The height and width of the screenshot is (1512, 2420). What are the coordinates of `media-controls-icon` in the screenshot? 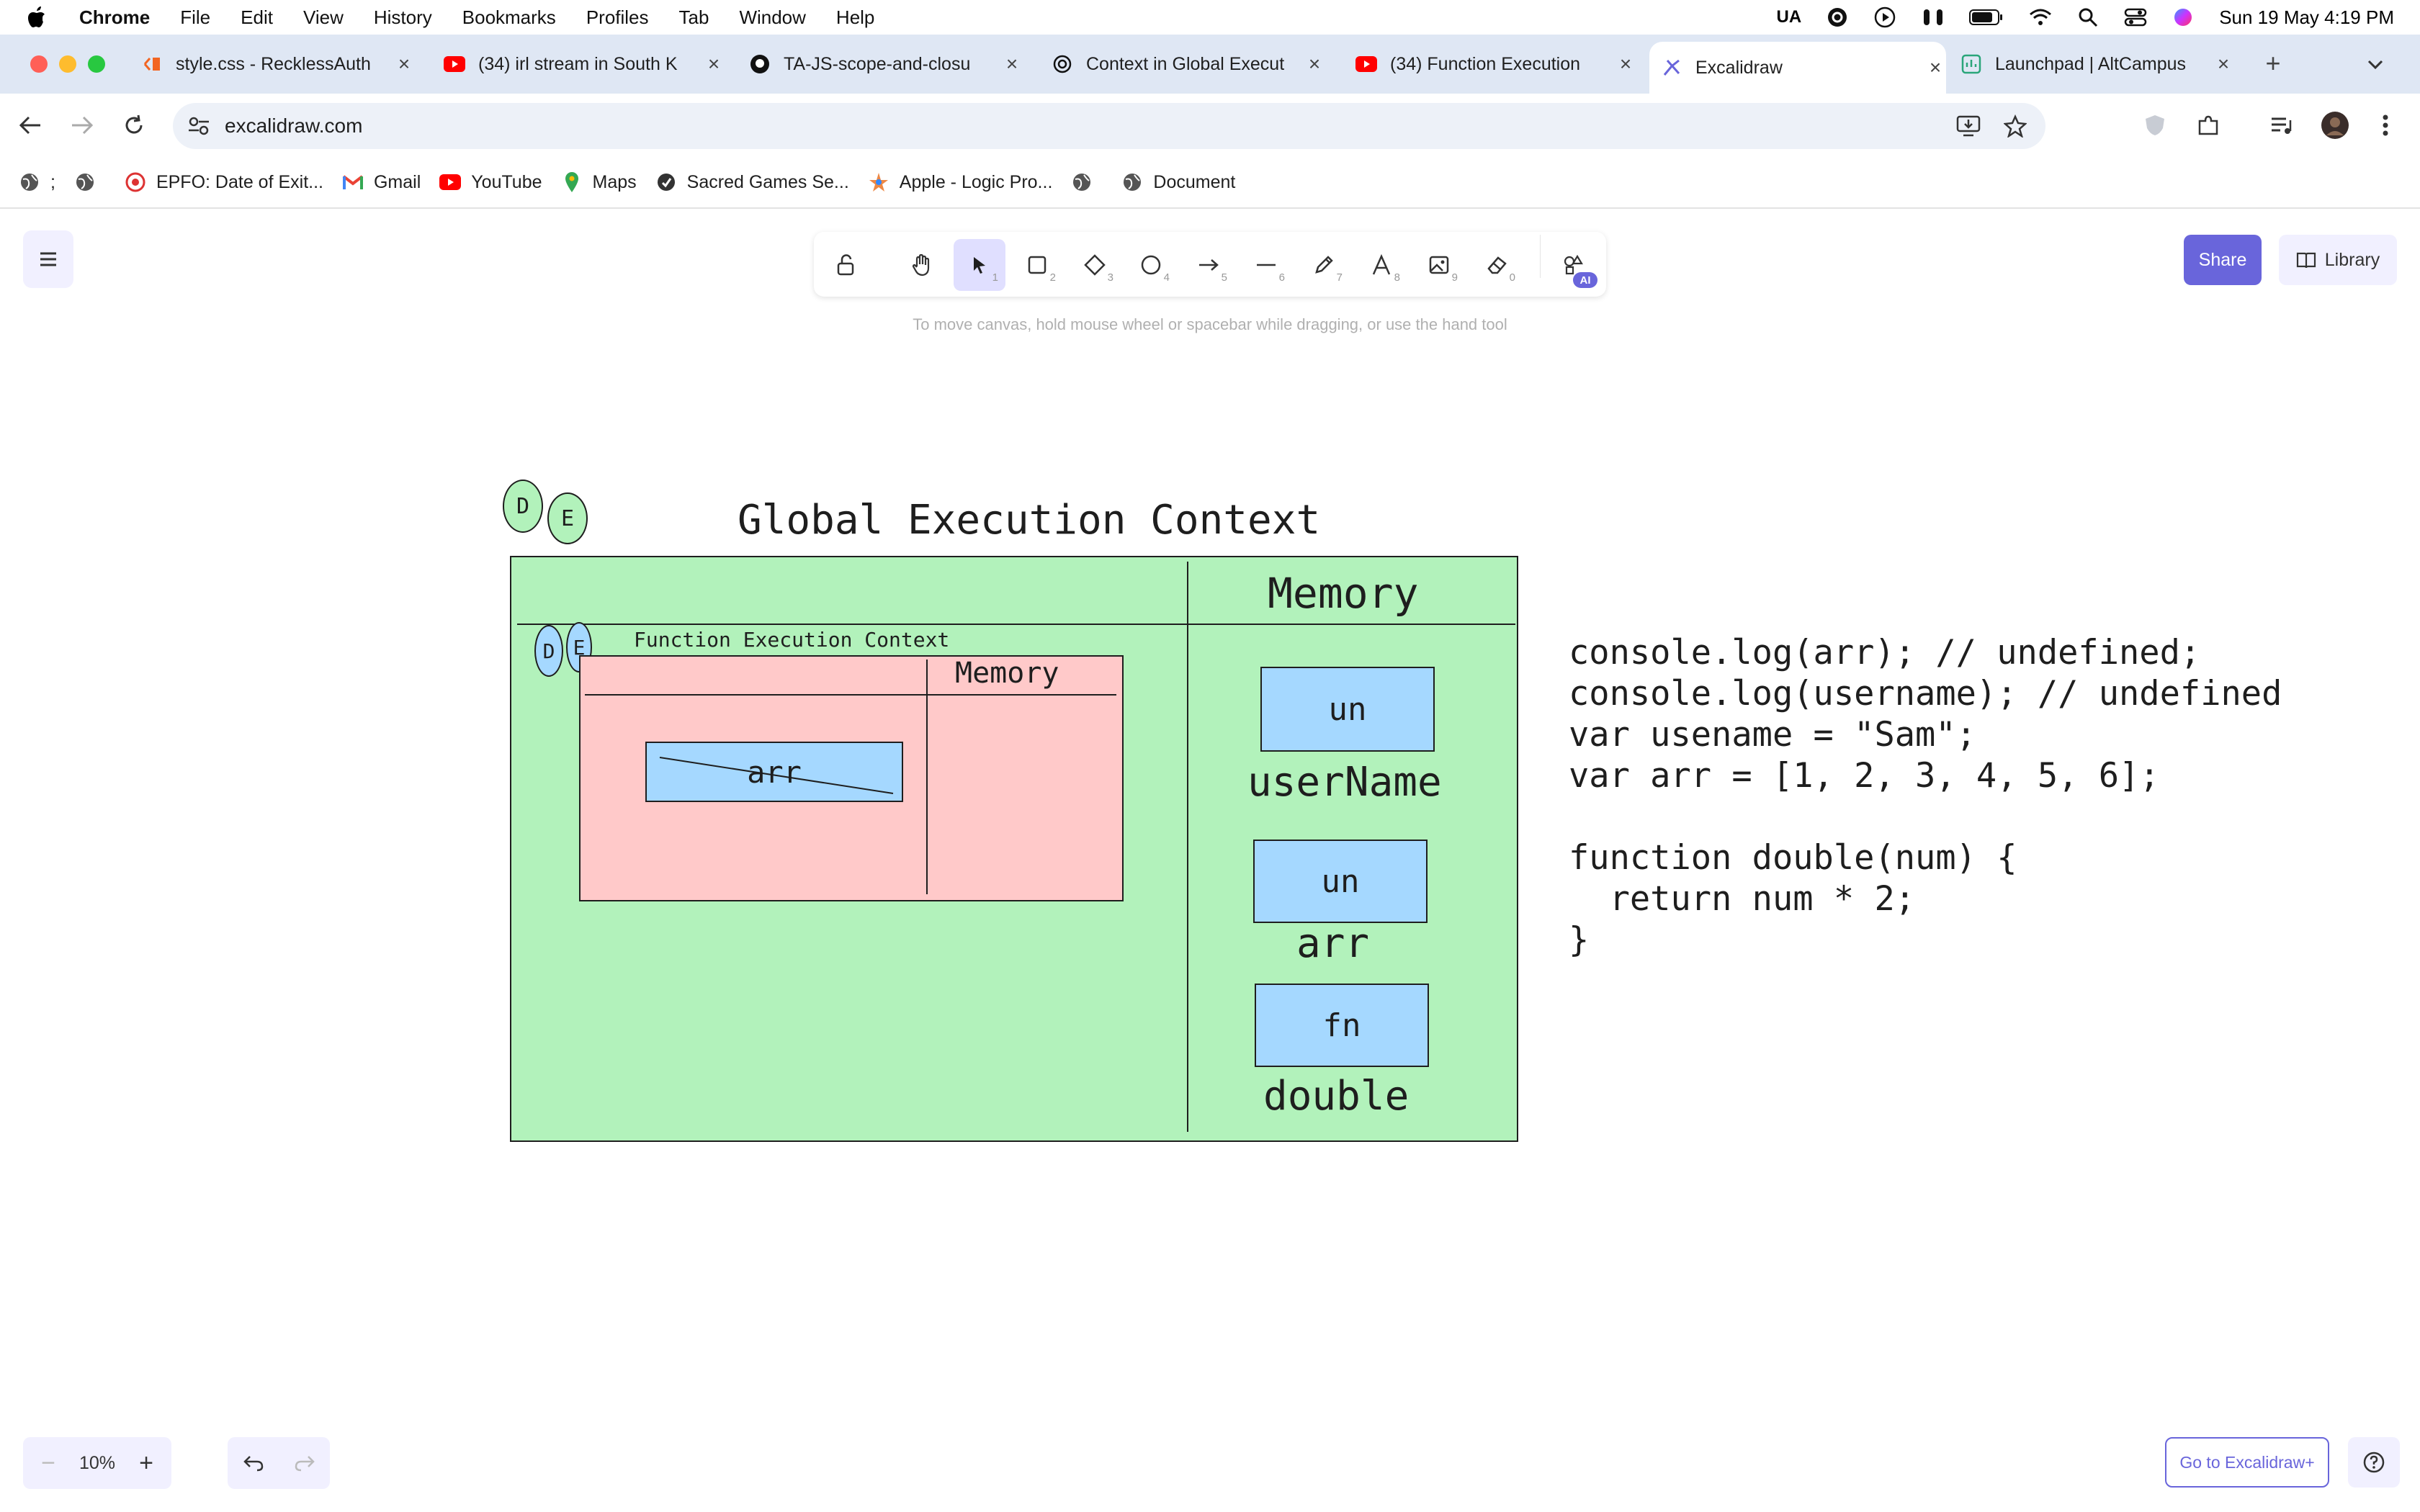 It's located at (2282, 125).